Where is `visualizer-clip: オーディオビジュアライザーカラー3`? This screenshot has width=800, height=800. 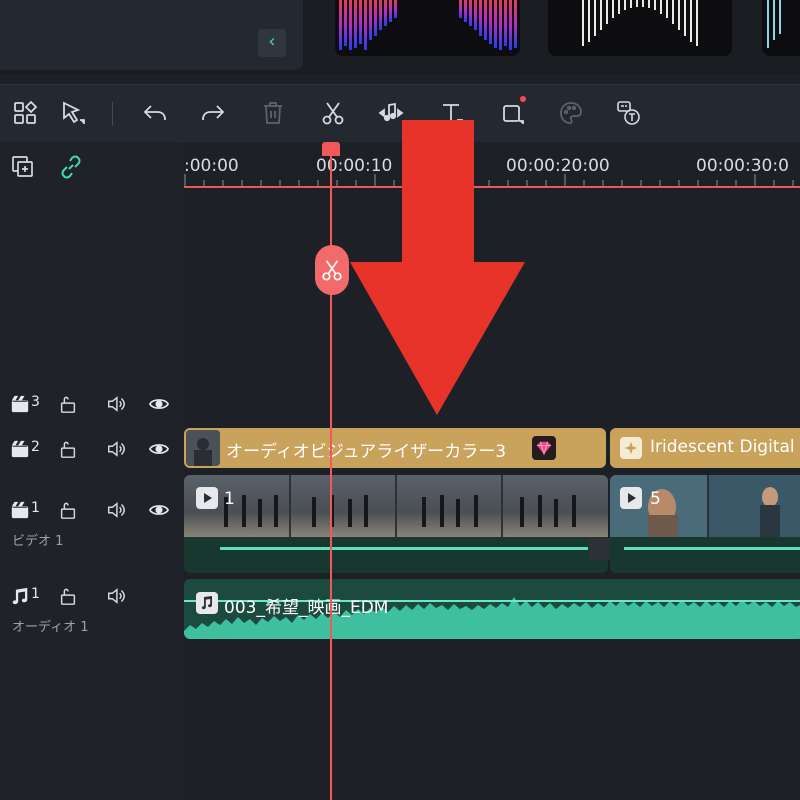 visualizer-clip: オーディオビジュアライザーカラー3 is located at coordinates (395, 448).